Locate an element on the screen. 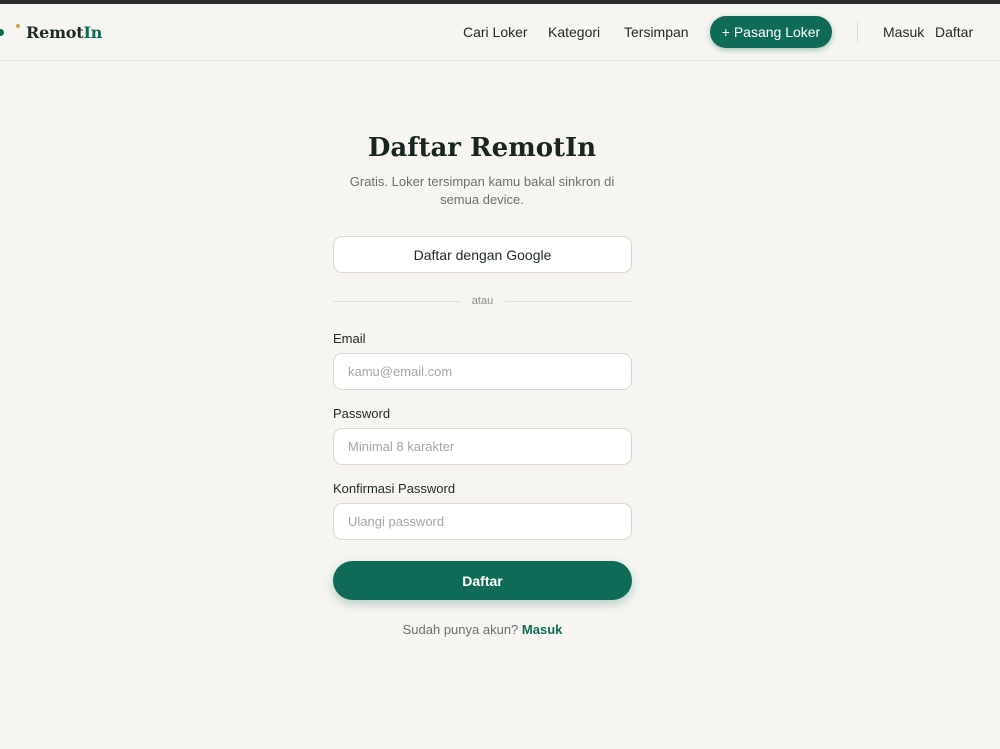 This screenshot has height=749, width=1000. logo: RemotIn is located at coordinates (51, 32).